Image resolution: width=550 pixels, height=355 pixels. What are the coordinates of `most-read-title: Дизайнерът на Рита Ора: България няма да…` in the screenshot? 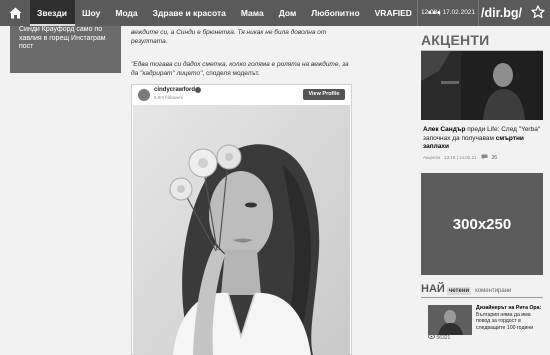 It's located at (510, 318).